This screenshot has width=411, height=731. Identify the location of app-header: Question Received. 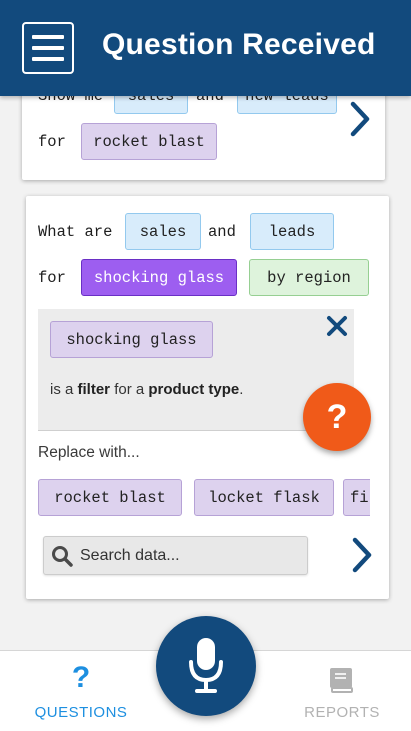
(205, 48).